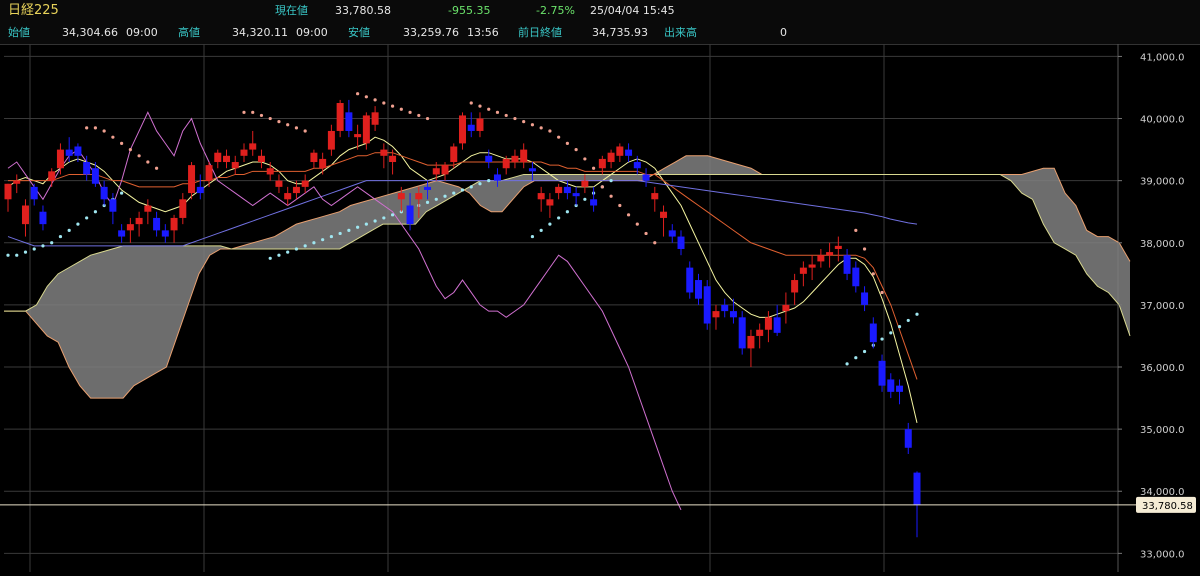 This screenshot has height=576, width=1200. I want to click on y-tick-label: 39,000.0, so click(1162, 182).